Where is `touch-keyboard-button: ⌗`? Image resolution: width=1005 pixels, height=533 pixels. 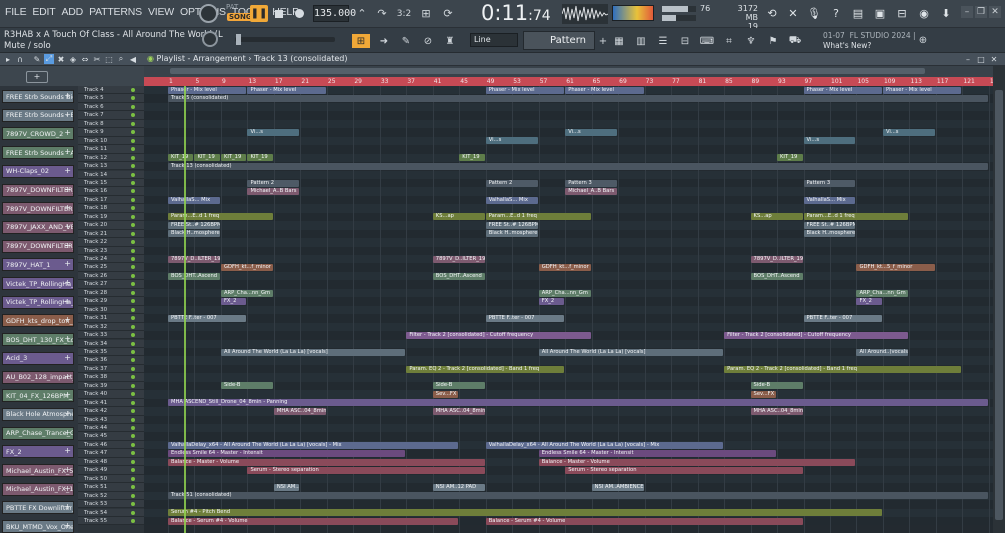 touch-keyboard-button: ⌗ is located at coordinates (729, 41).